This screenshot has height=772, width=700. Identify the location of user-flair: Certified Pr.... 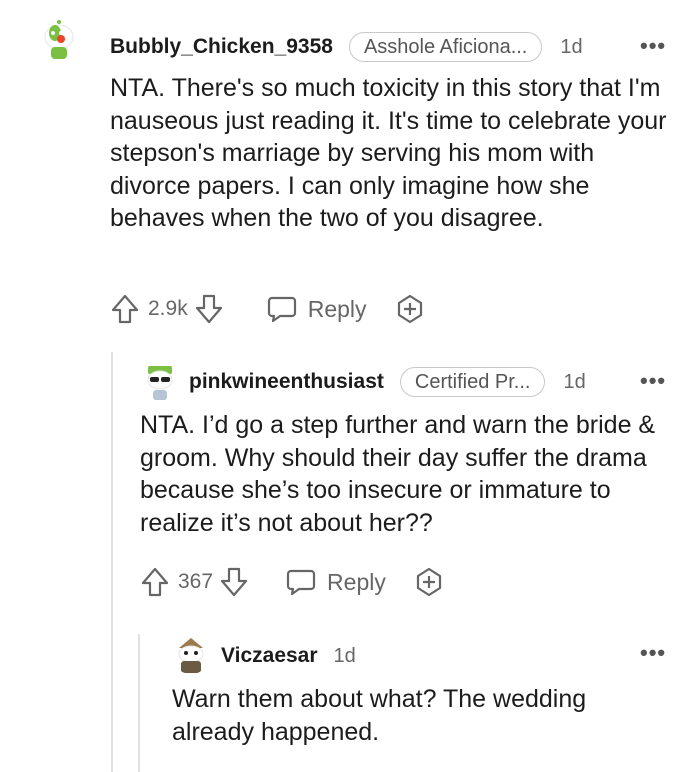
(472, 382).